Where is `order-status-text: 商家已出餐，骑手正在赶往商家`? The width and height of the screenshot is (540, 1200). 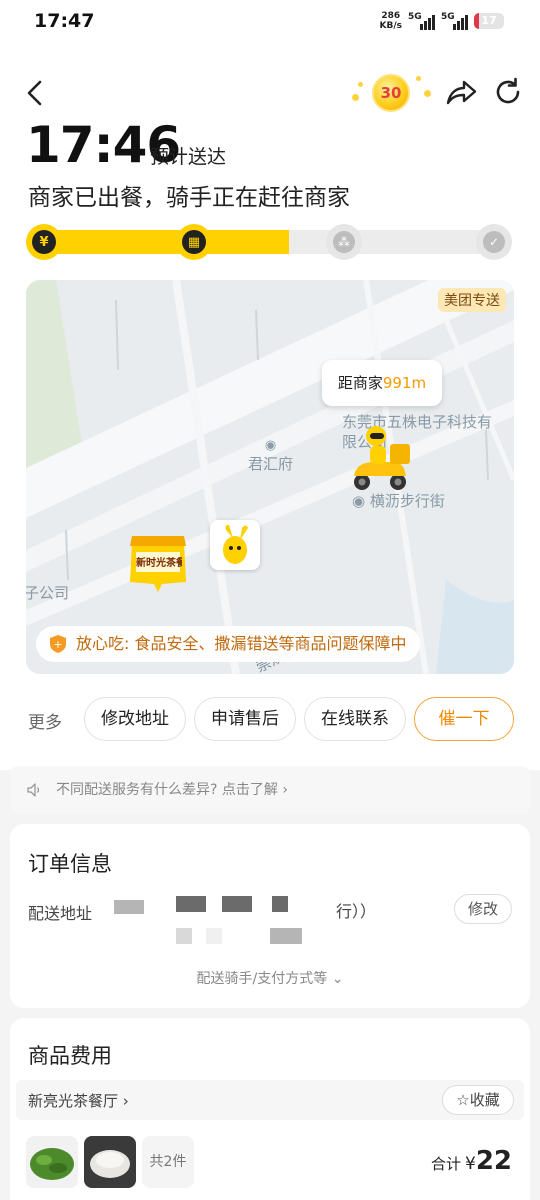 order-status-text: 商家已出餐，骑手正在赶往商家 is located at coordinates (189, 198).